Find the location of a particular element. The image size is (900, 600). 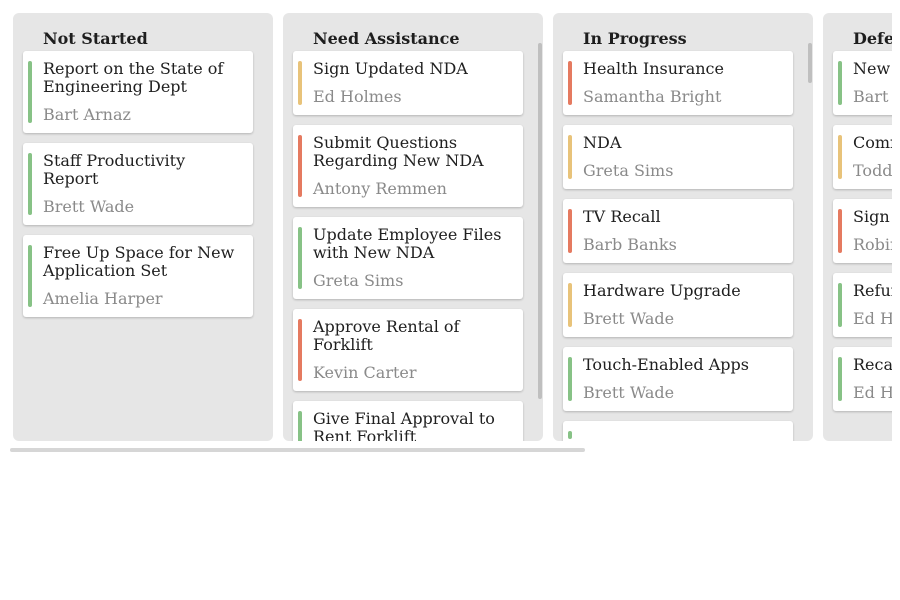

card-title: Touch-Enabled Apps is located at coordinates (666, 364).